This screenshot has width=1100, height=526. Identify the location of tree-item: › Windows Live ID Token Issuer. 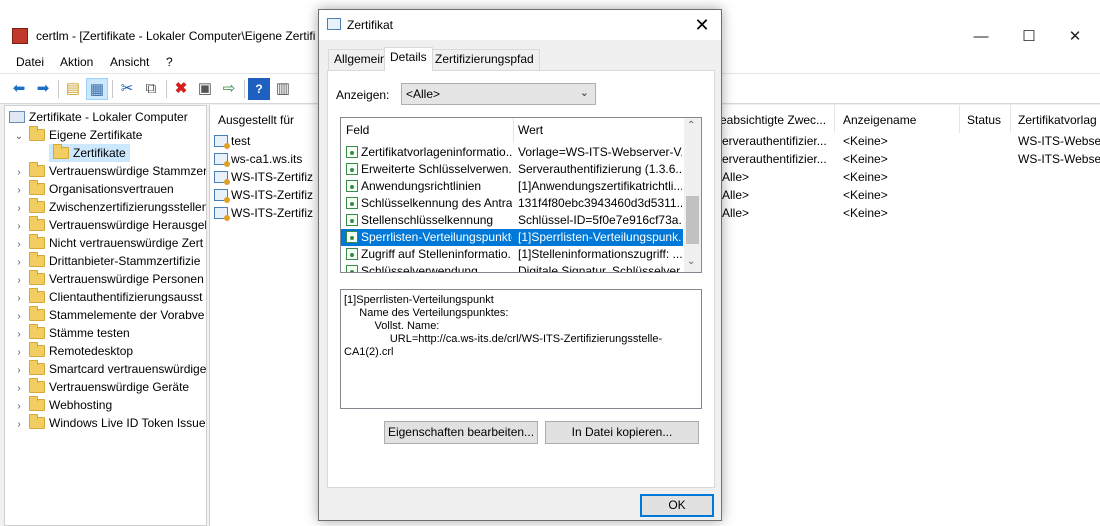
(110, 424).